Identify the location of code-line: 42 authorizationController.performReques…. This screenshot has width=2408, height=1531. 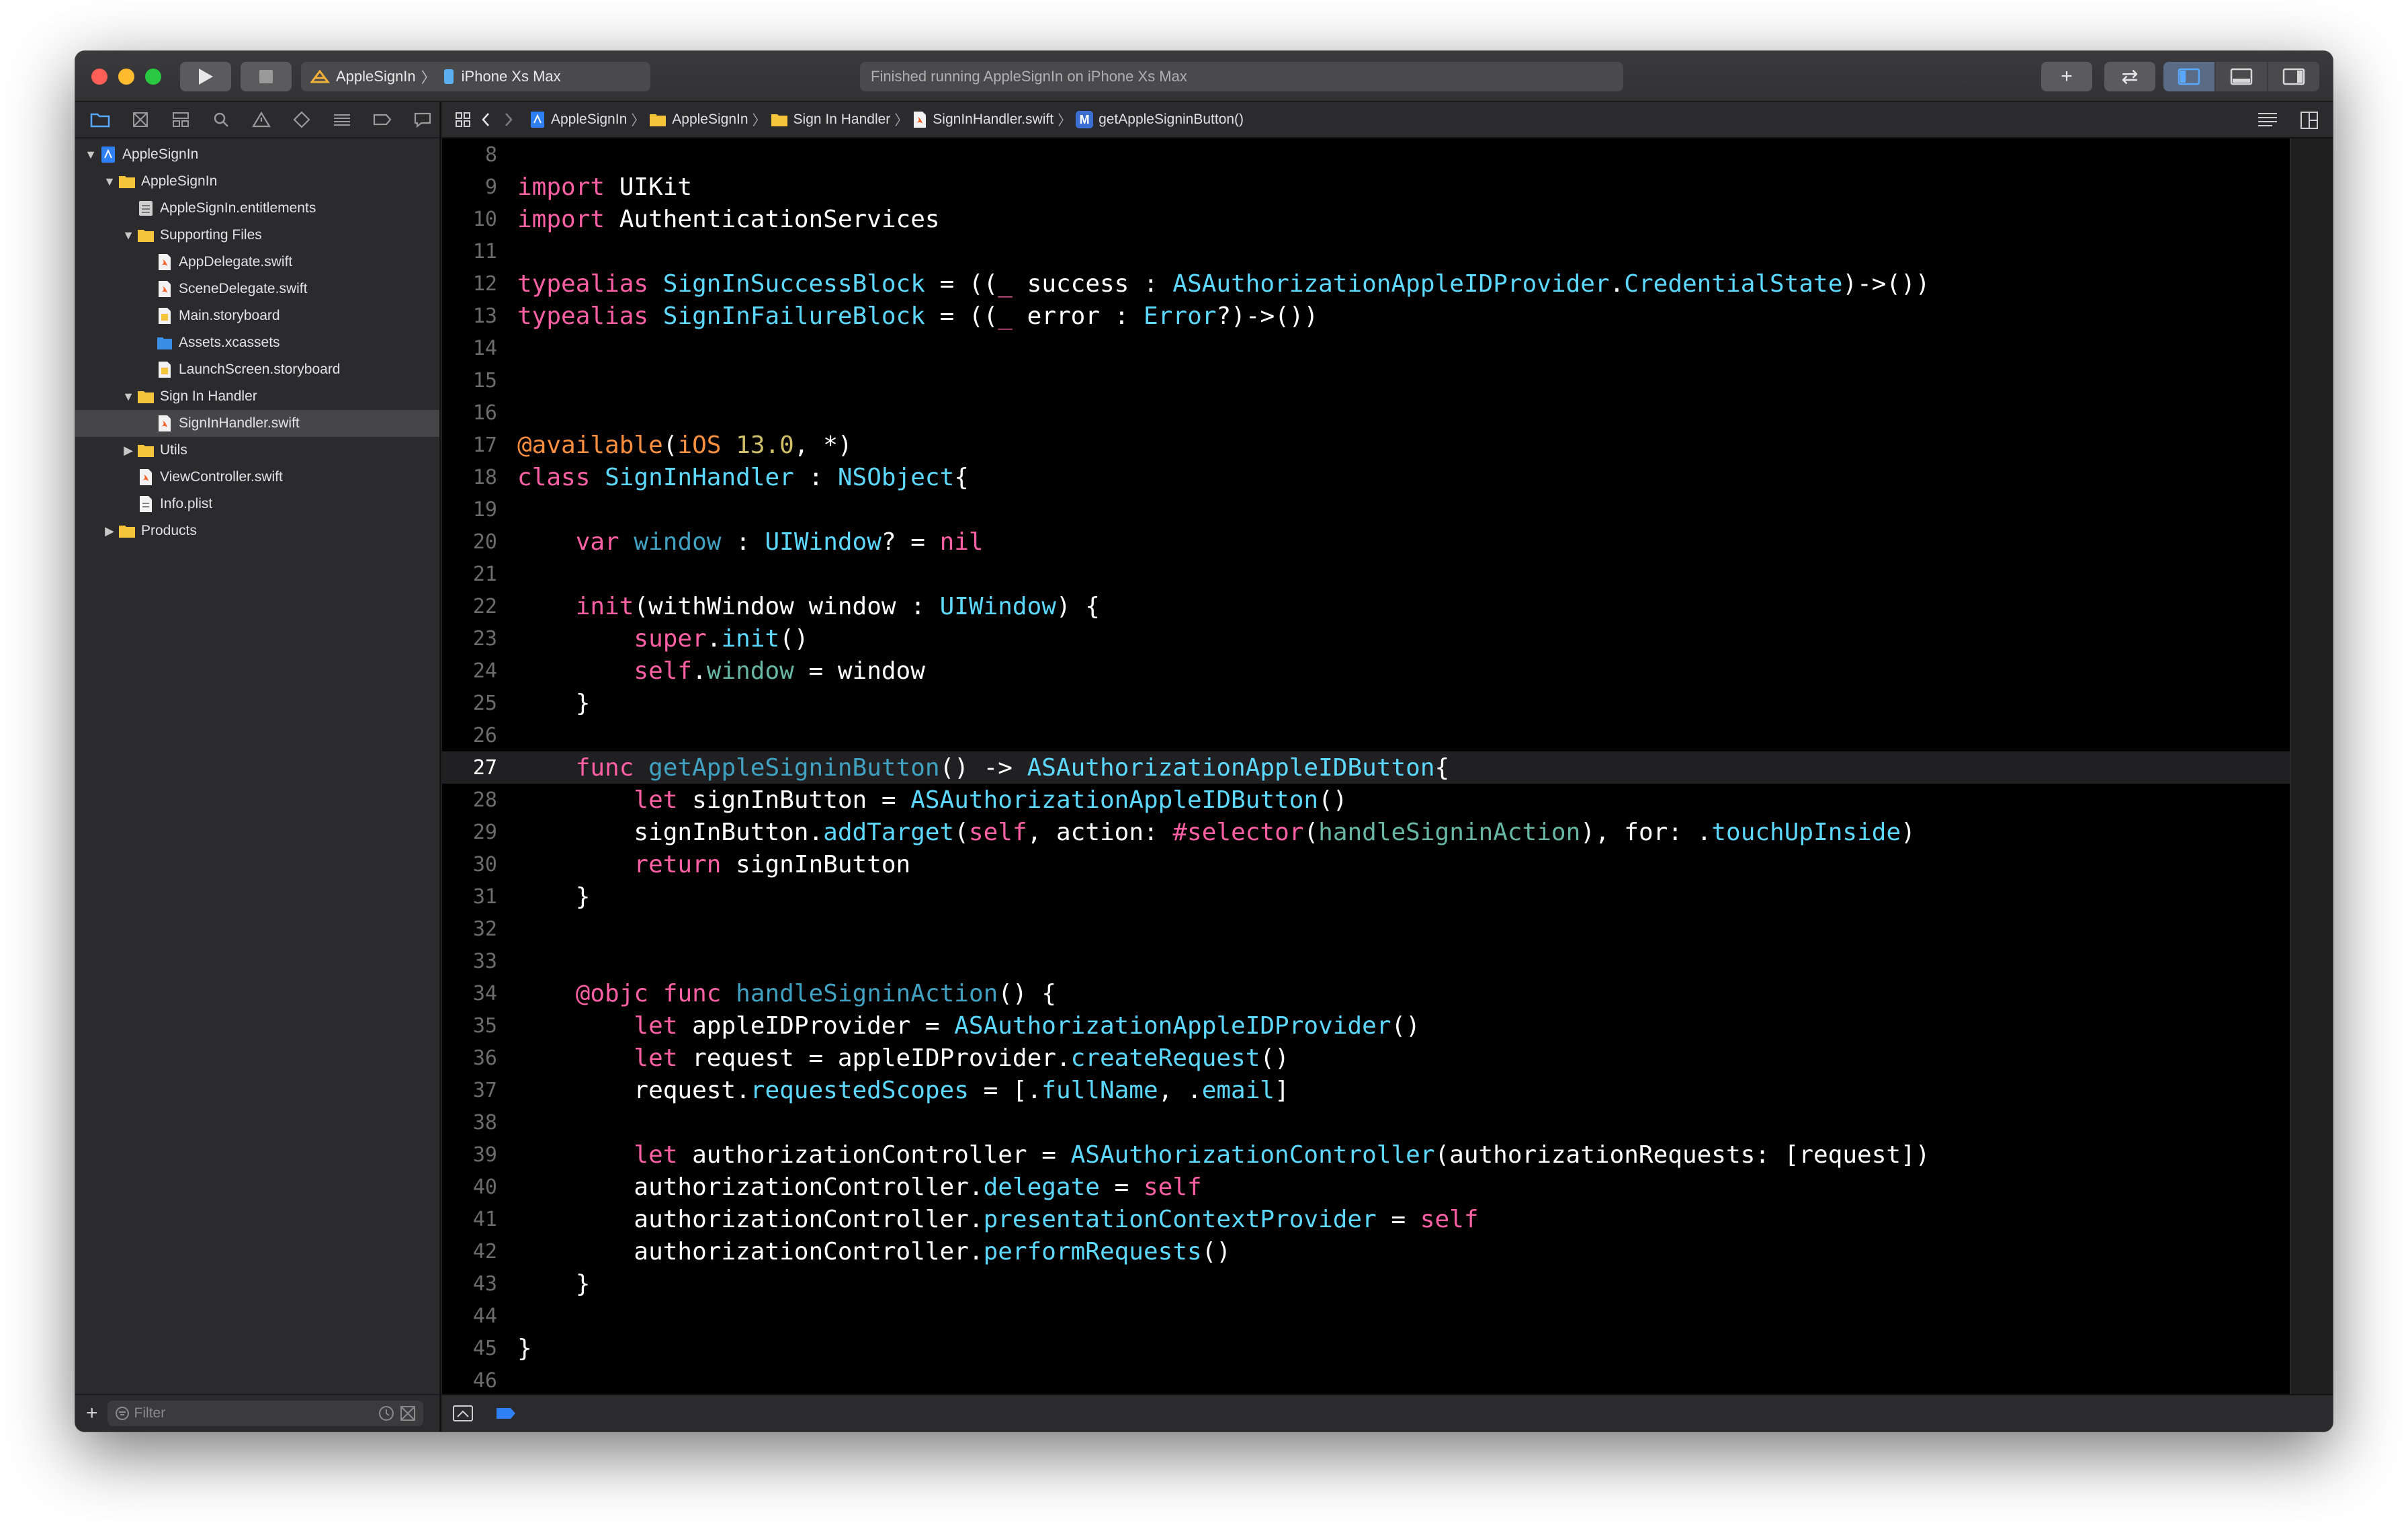
(1366, 1251).